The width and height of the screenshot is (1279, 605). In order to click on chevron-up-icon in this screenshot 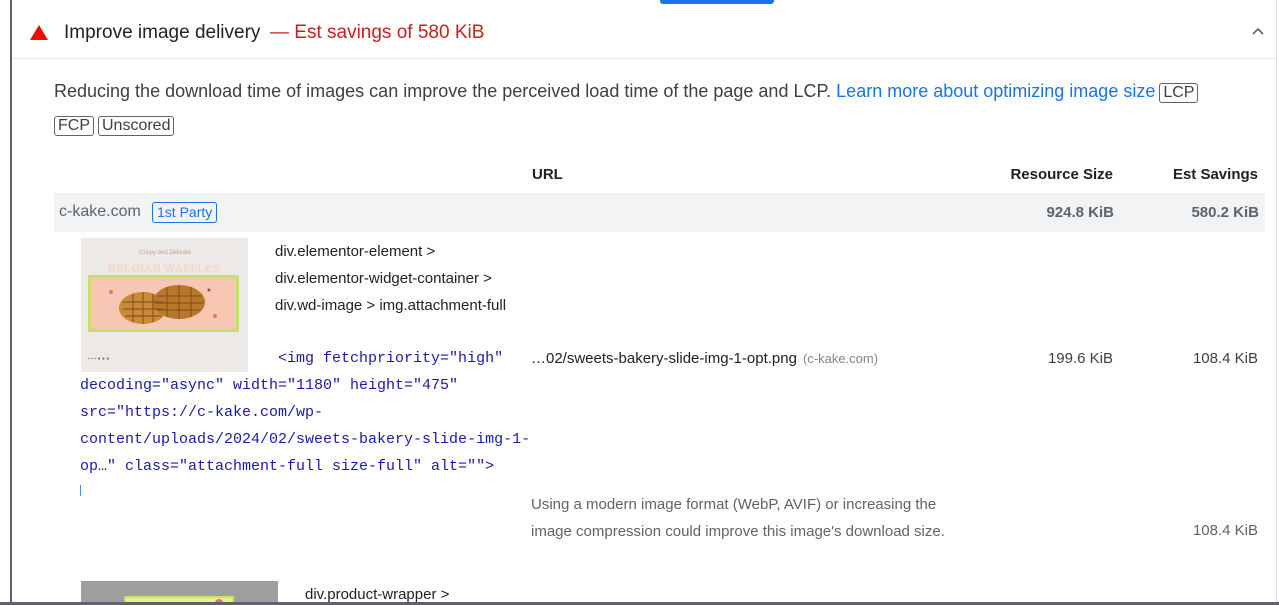, I will do `click(1258, 31)`.